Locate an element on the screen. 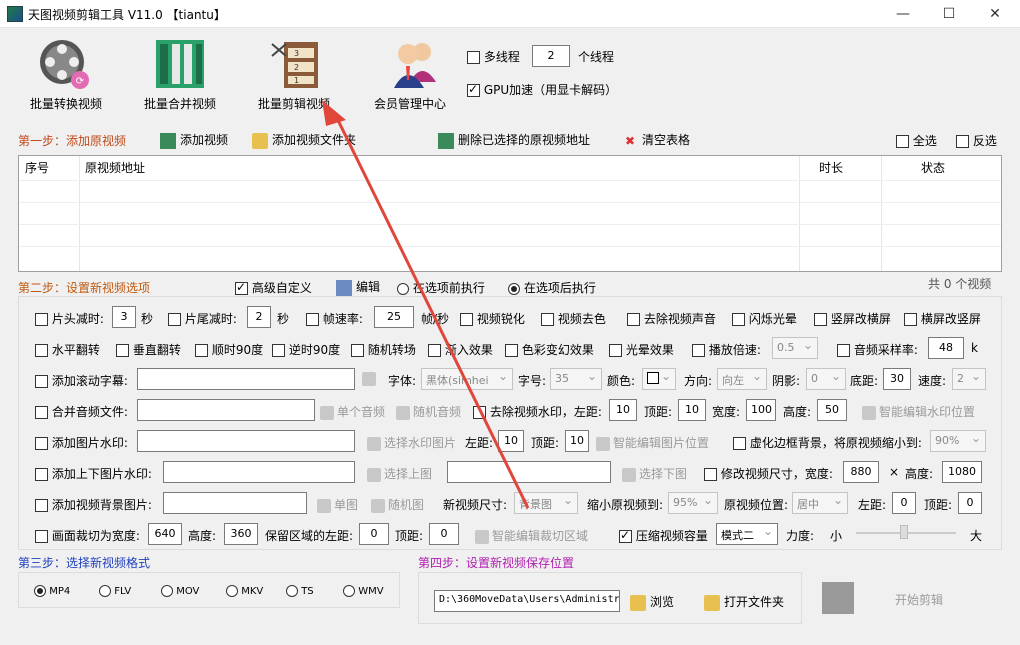  annotation-arrow is located at coordinates (426, 304).